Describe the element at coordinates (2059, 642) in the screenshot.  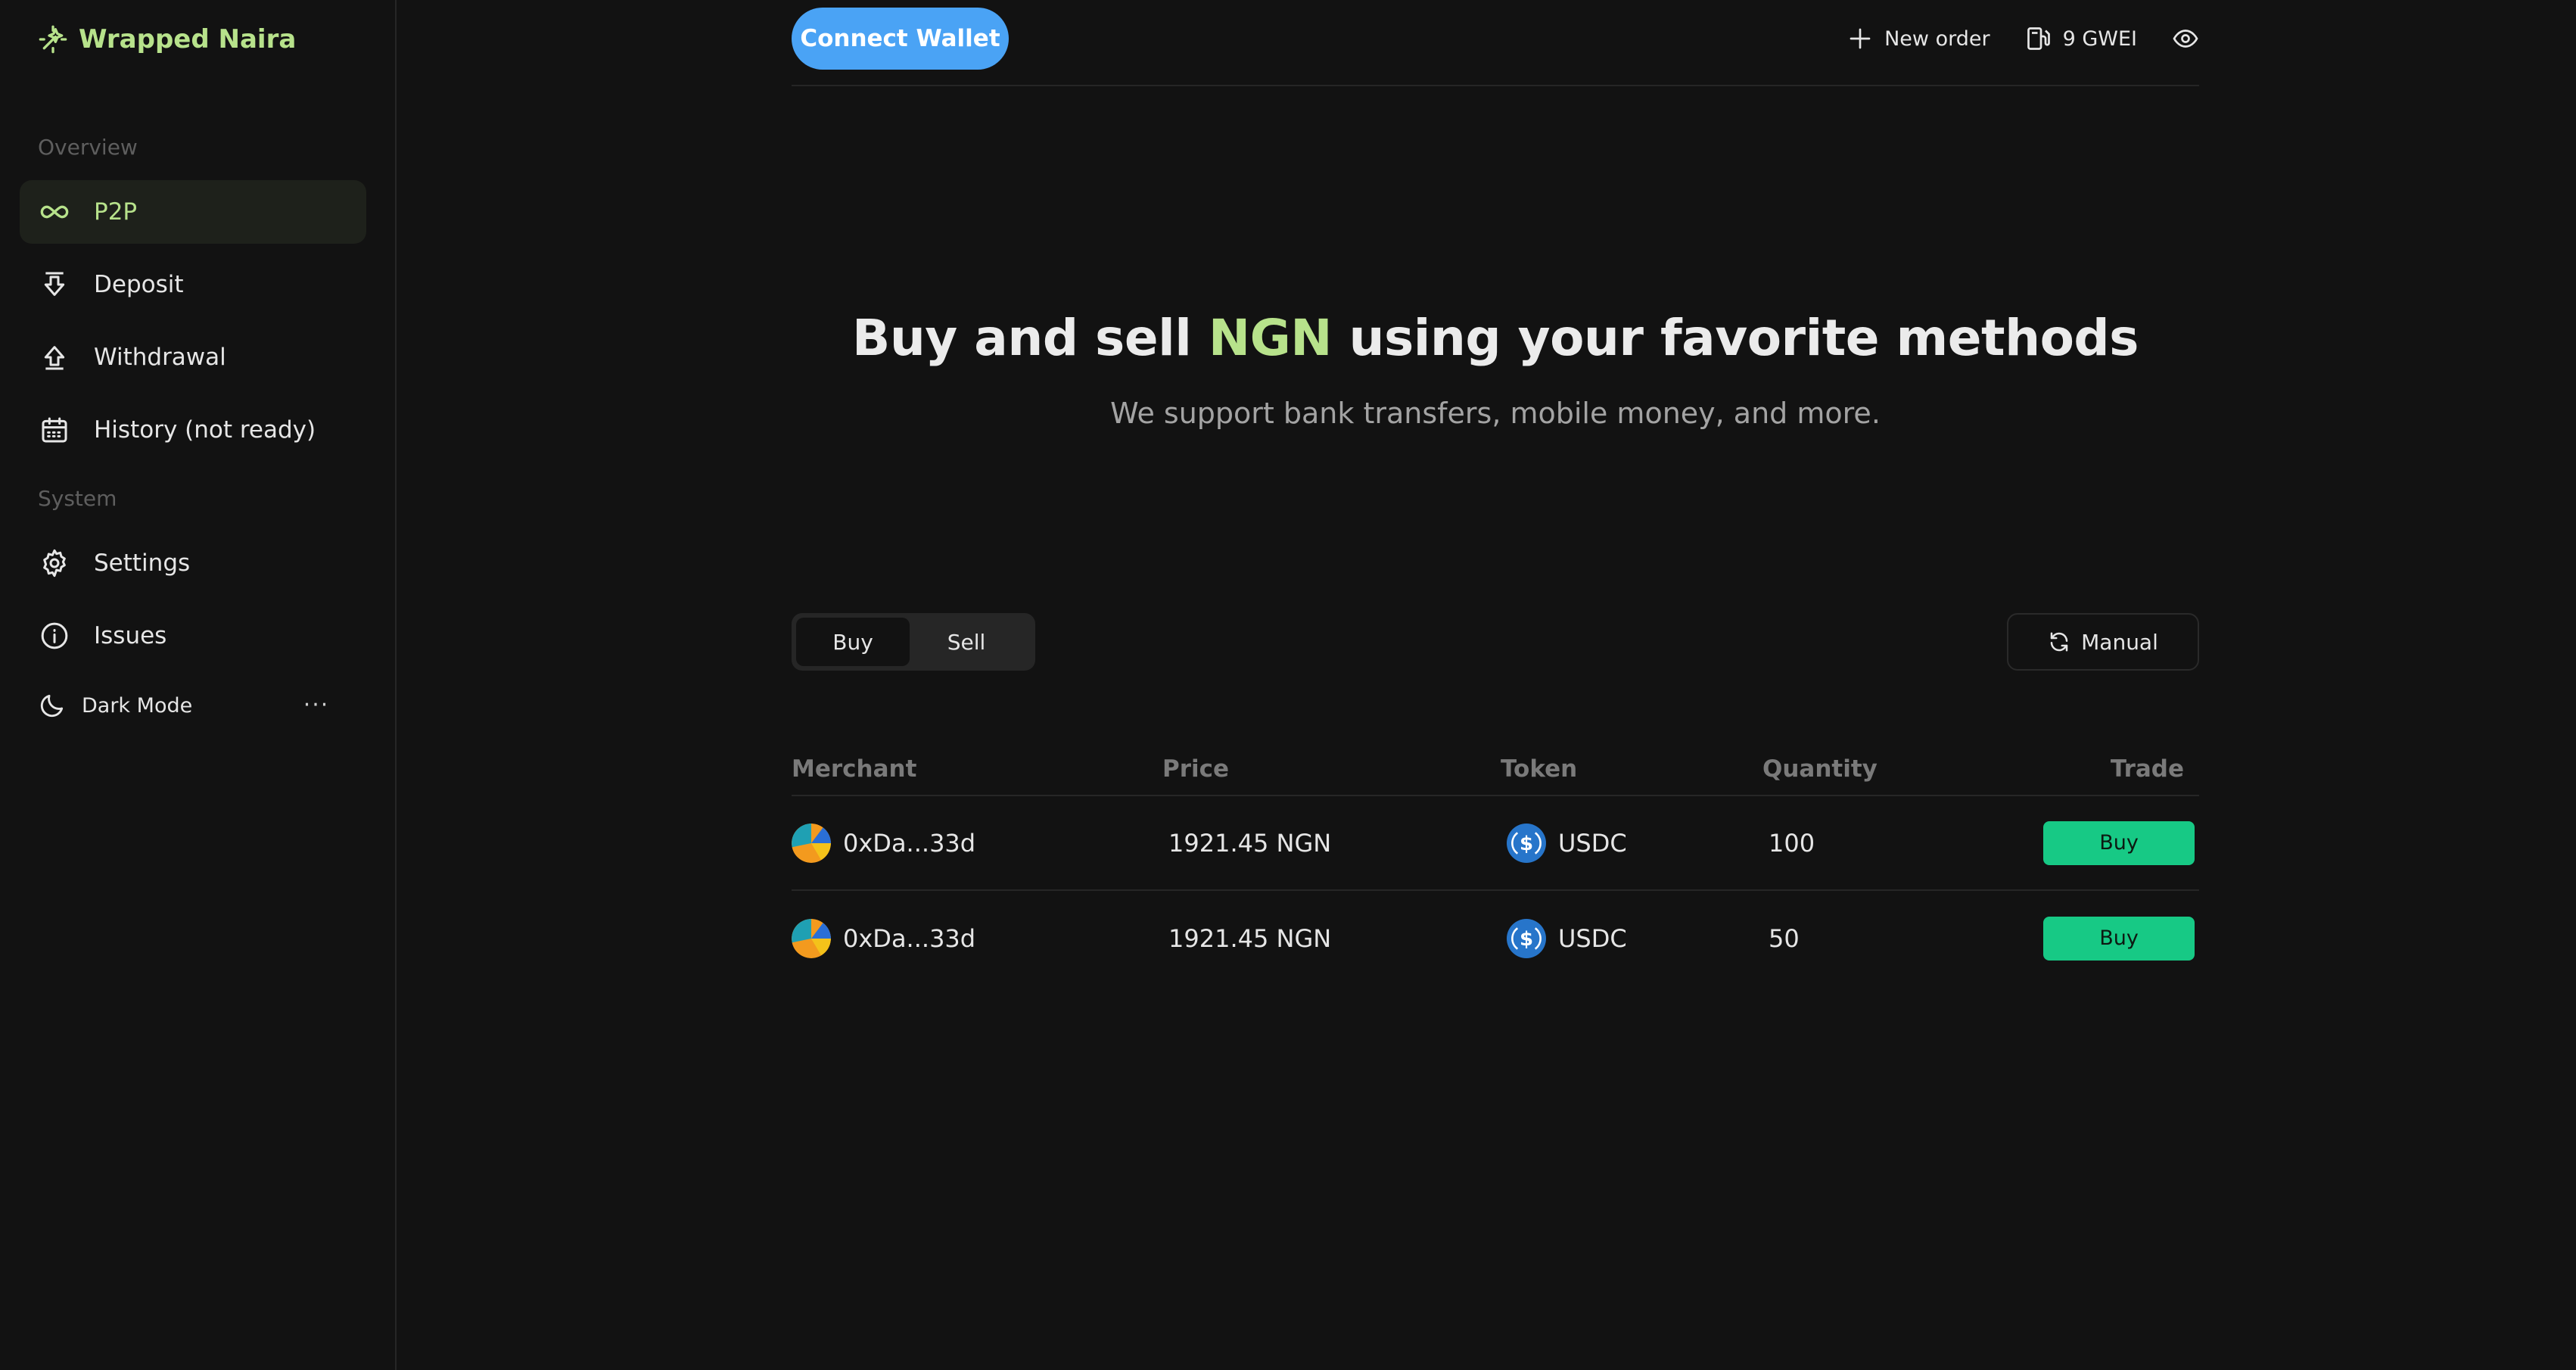
I see `refresh-icon` at that location.